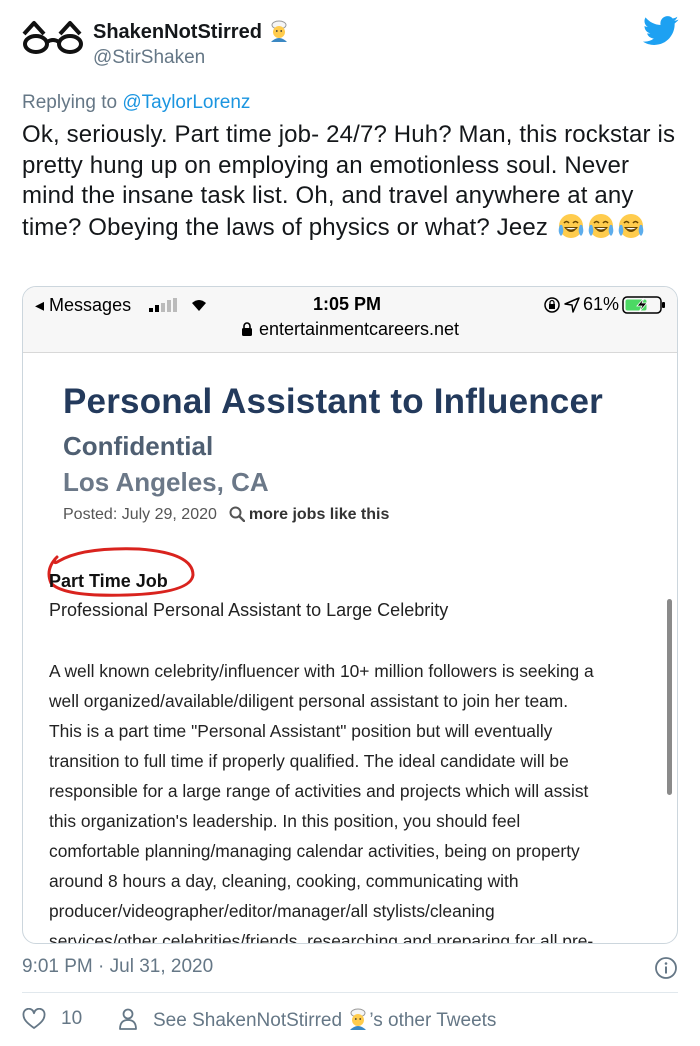 This screenshot has width=700, height=1046. I want to click on rotation-lock-icon, so click(552, 304).